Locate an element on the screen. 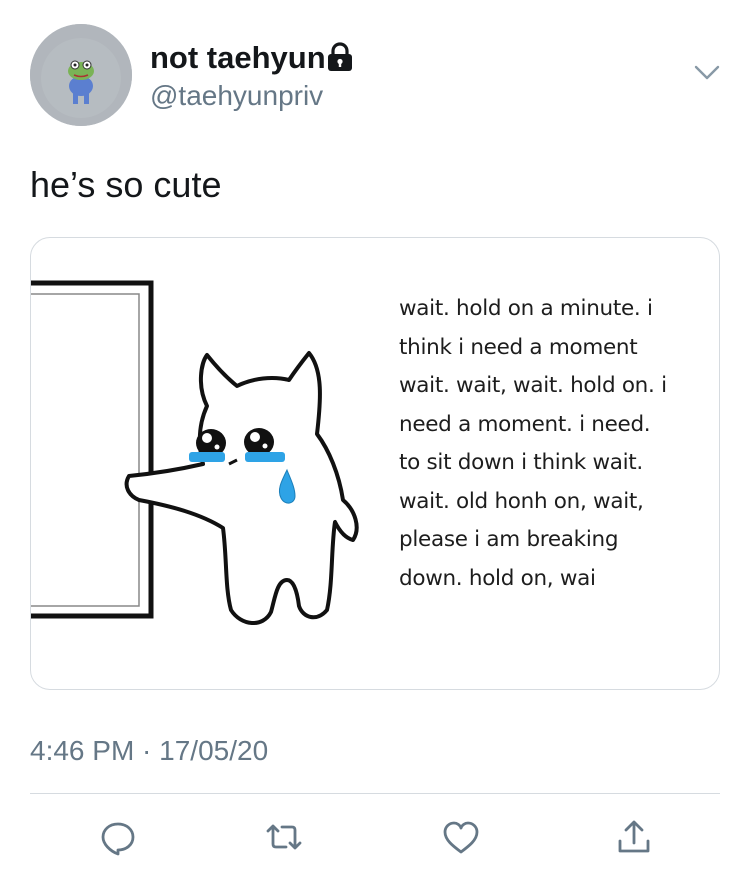 The image size is (750, 882). heart-icon is located at coordinates (461, 837).